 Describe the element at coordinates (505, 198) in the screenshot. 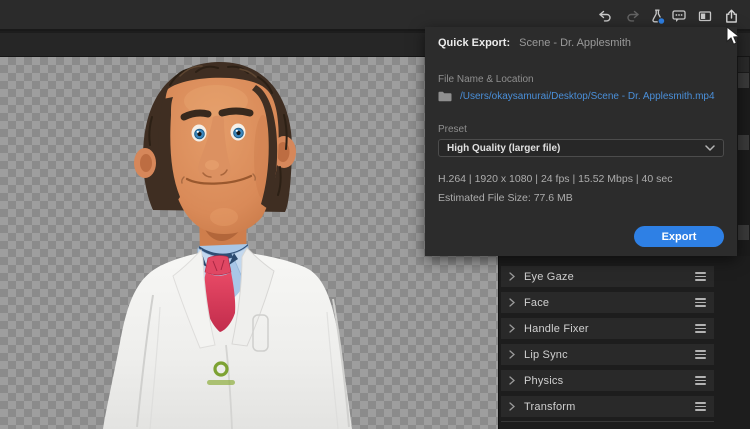

I see `estimated-file-size: Estimated File Size: 77.6 MB` at that location.